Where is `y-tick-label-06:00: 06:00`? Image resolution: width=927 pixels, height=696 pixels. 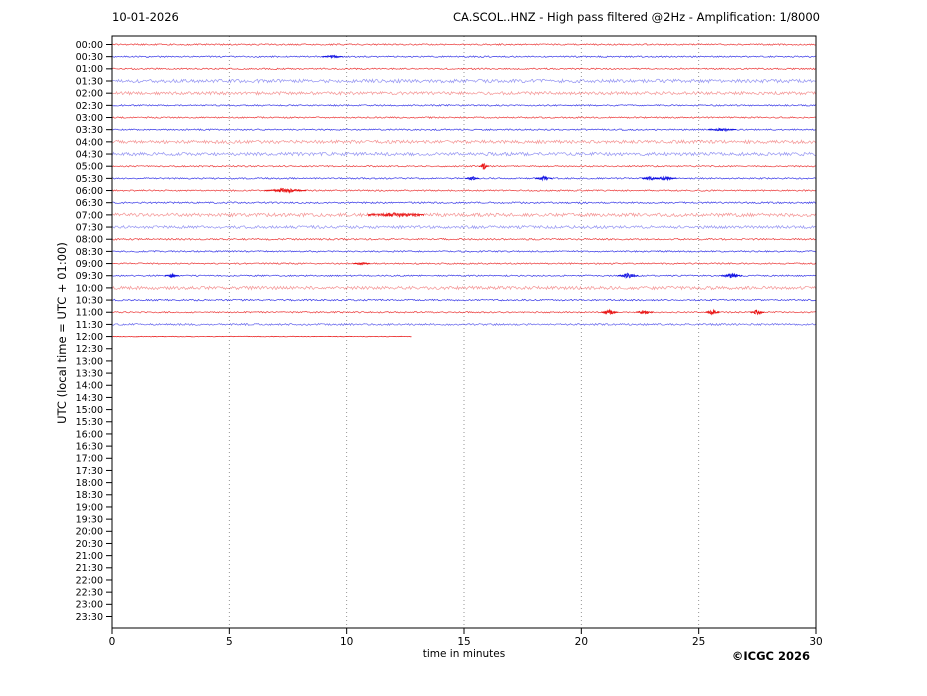 y-tick-label-06:00: 06:00 is located at coordinates (89, 191).